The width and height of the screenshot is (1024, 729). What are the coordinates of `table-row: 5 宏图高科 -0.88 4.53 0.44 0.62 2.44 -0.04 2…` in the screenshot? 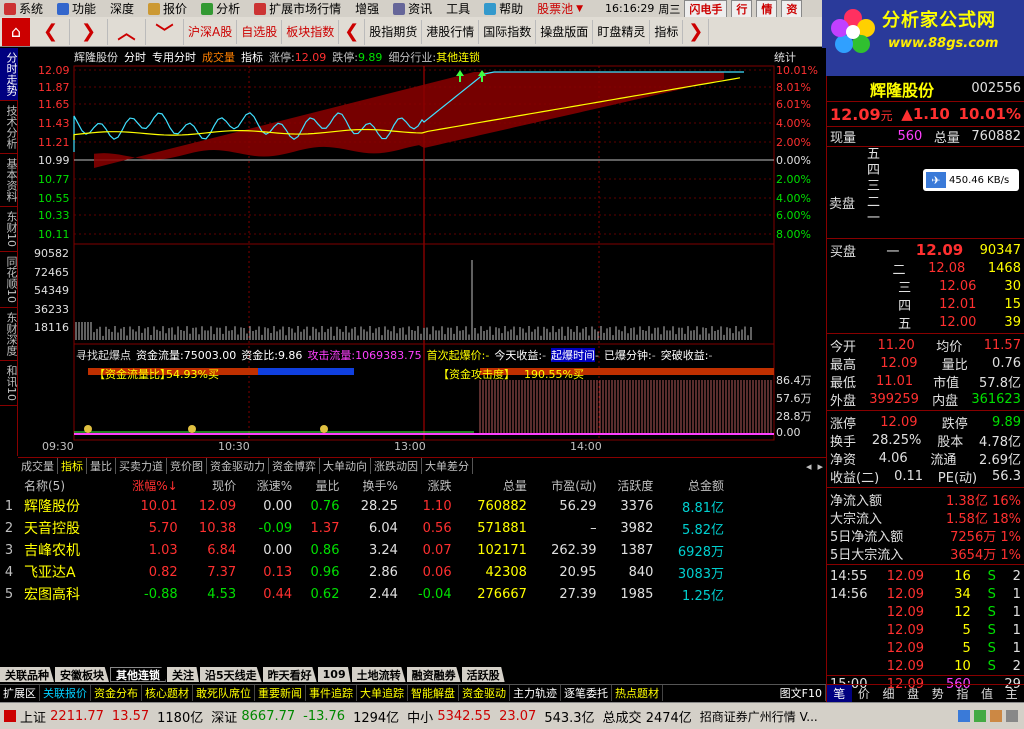 It's located at (365, 594).